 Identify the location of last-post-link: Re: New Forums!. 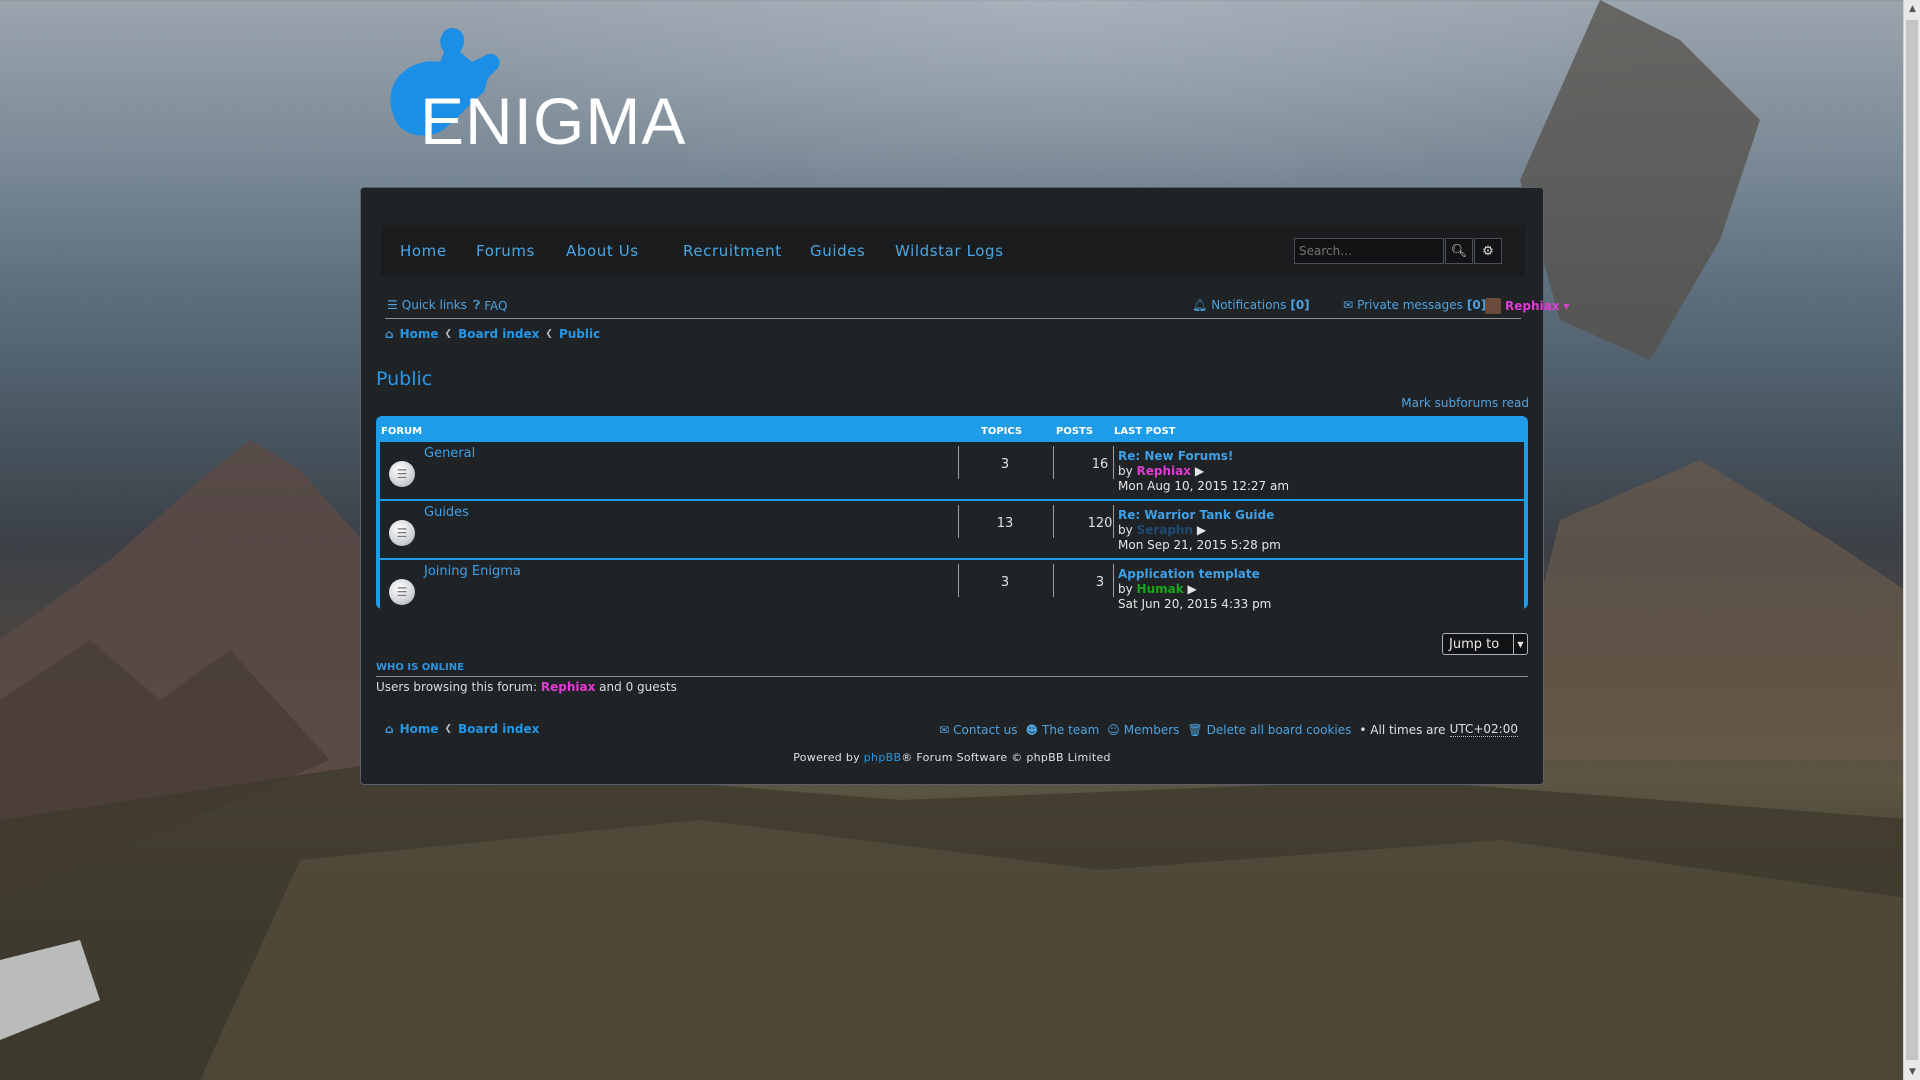
(1175, 456).